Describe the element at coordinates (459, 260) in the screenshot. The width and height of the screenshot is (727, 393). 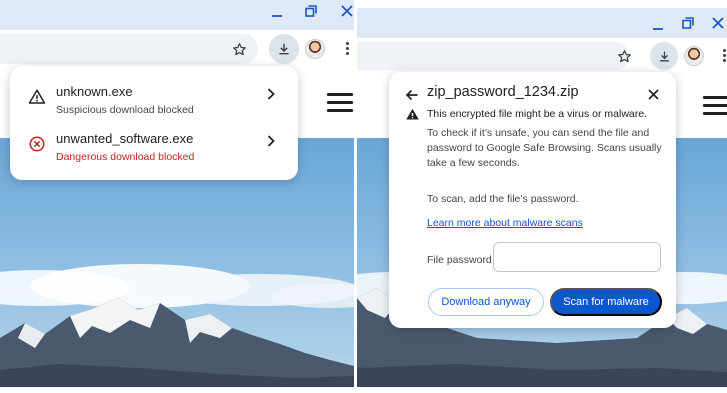
I see `password-label: File password` at that location.